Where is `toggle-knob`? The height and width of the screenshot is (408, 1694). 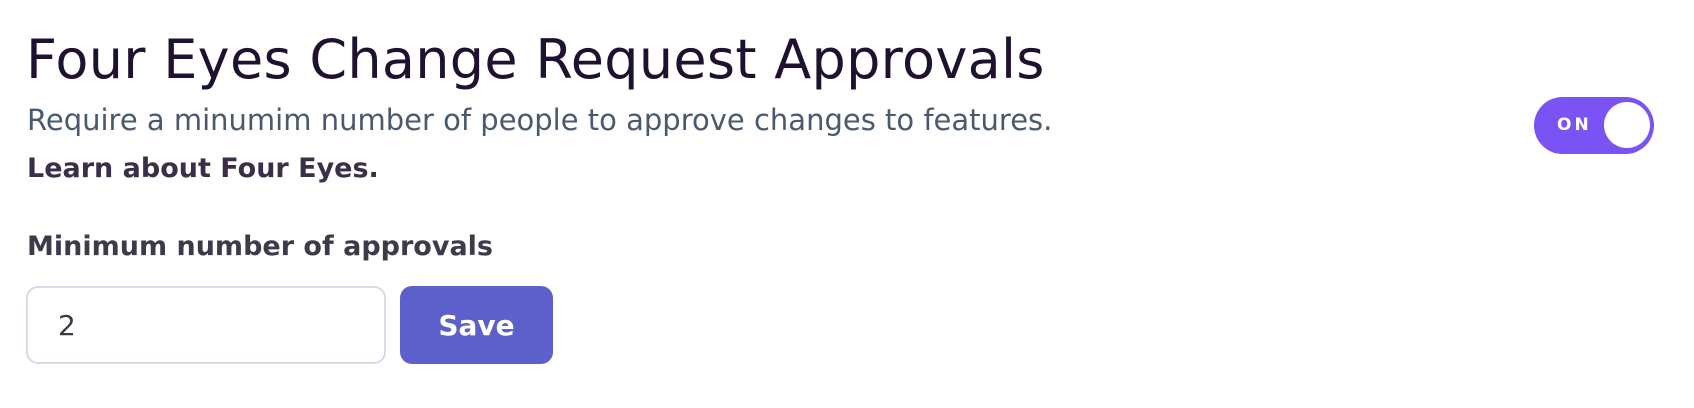
toggle-knob is located at coordinates (1627, 125).